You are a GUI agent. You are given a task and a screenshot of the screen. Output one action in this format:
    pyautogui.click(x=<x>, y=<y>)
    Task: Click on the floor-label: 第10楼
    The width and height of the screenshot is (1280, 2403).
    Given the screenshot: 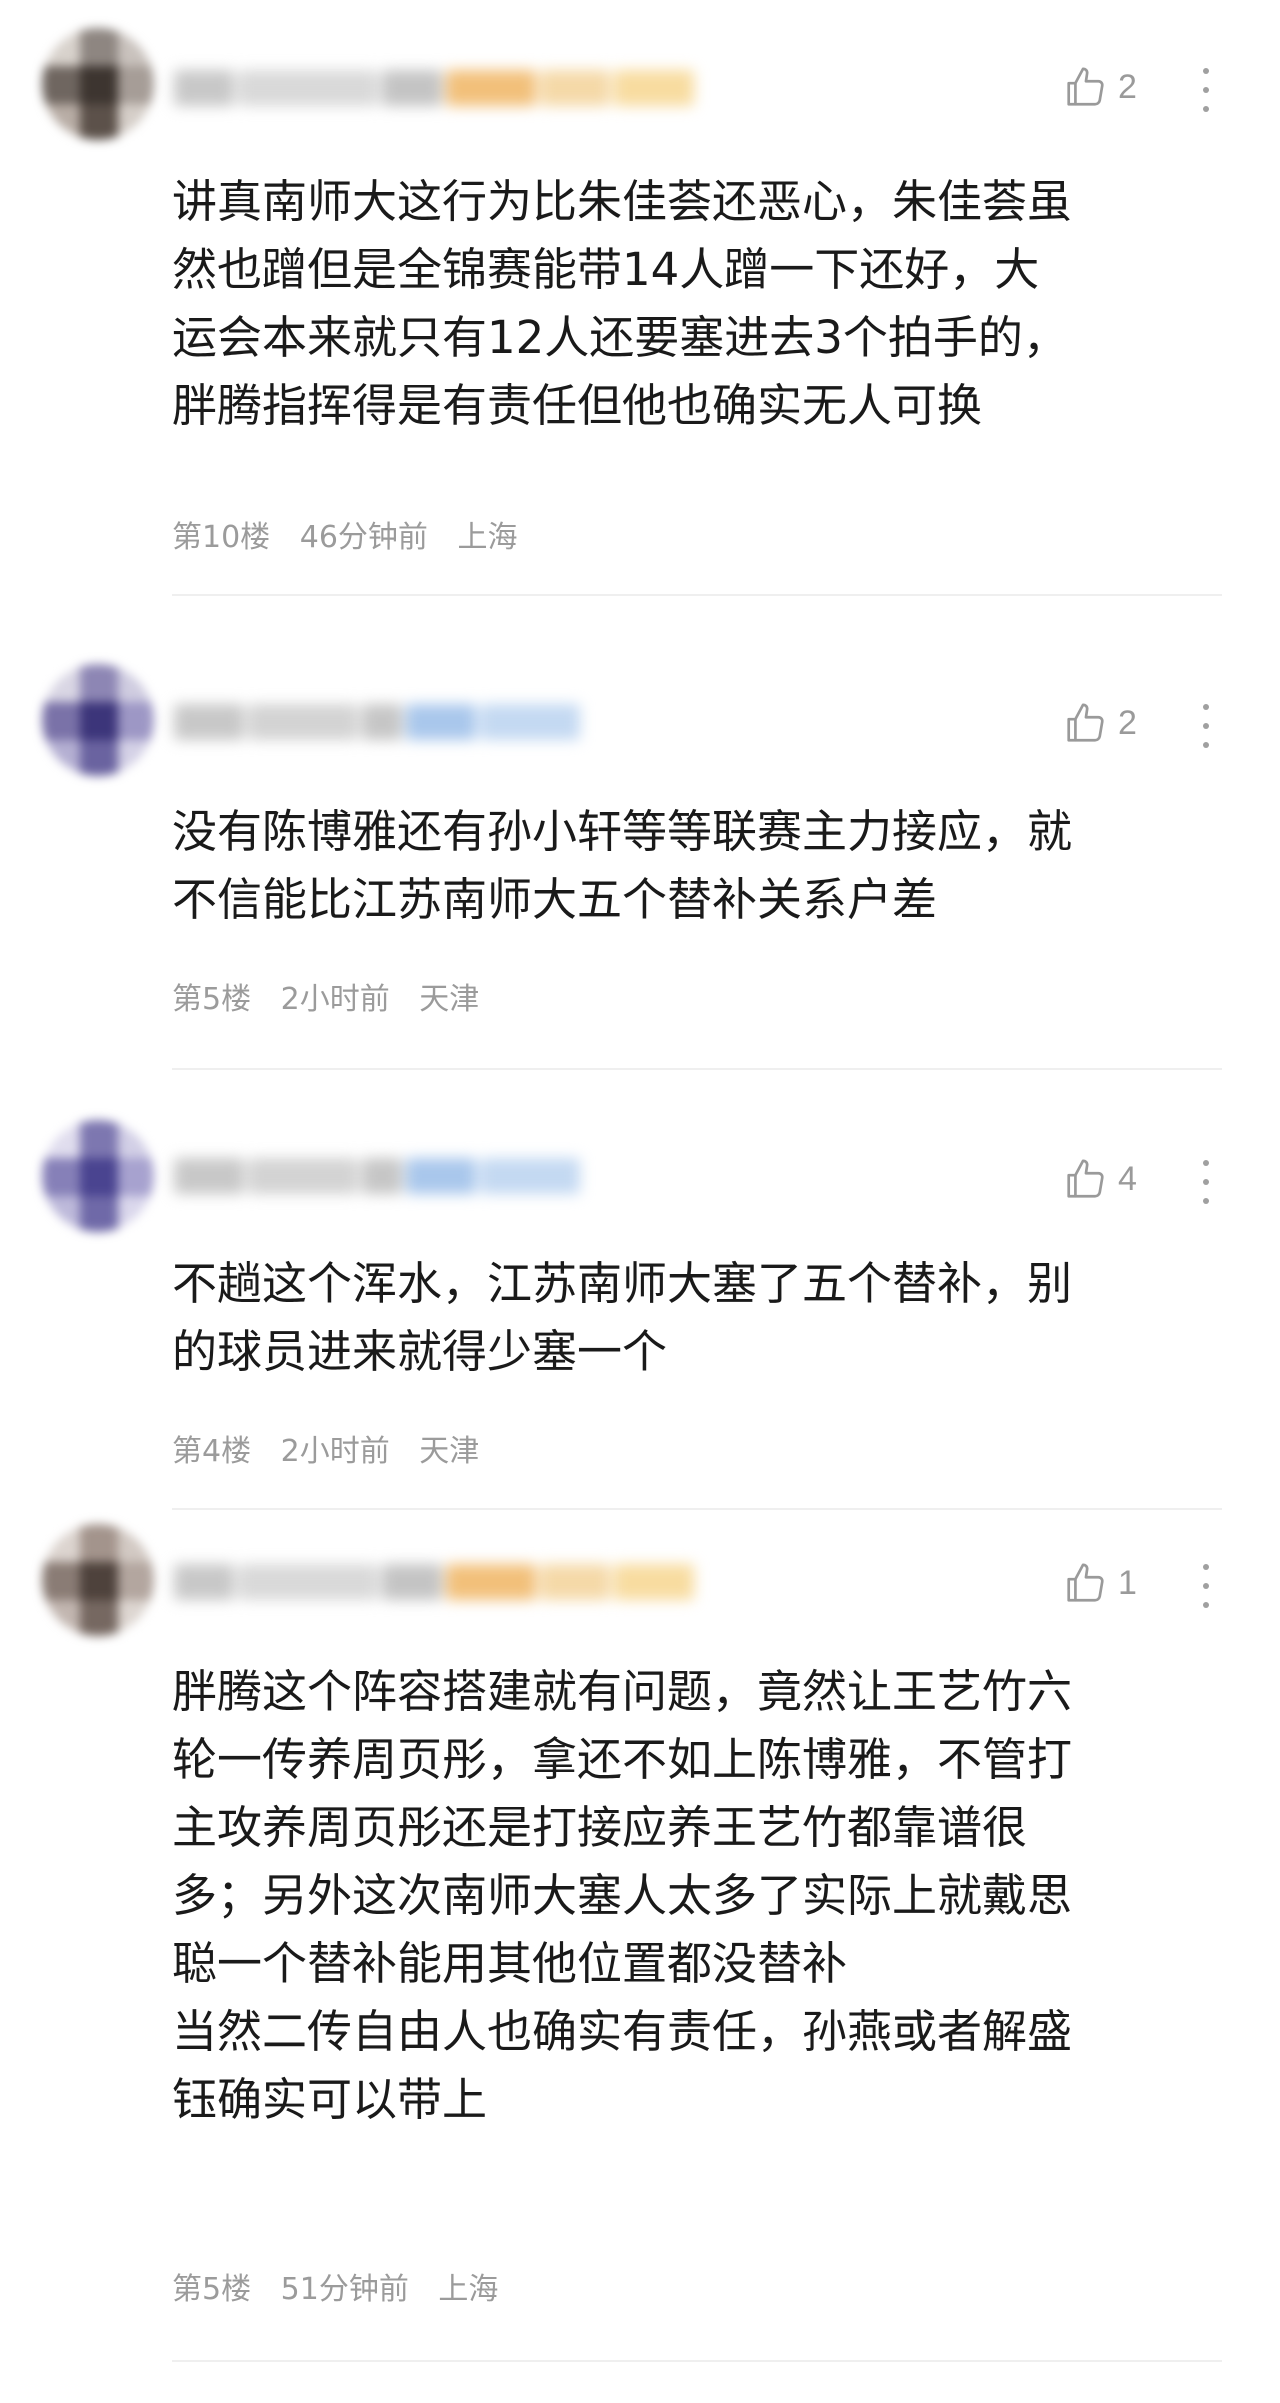 What is the action you would take?
    pyautogui.click(x=221, y=537)
    